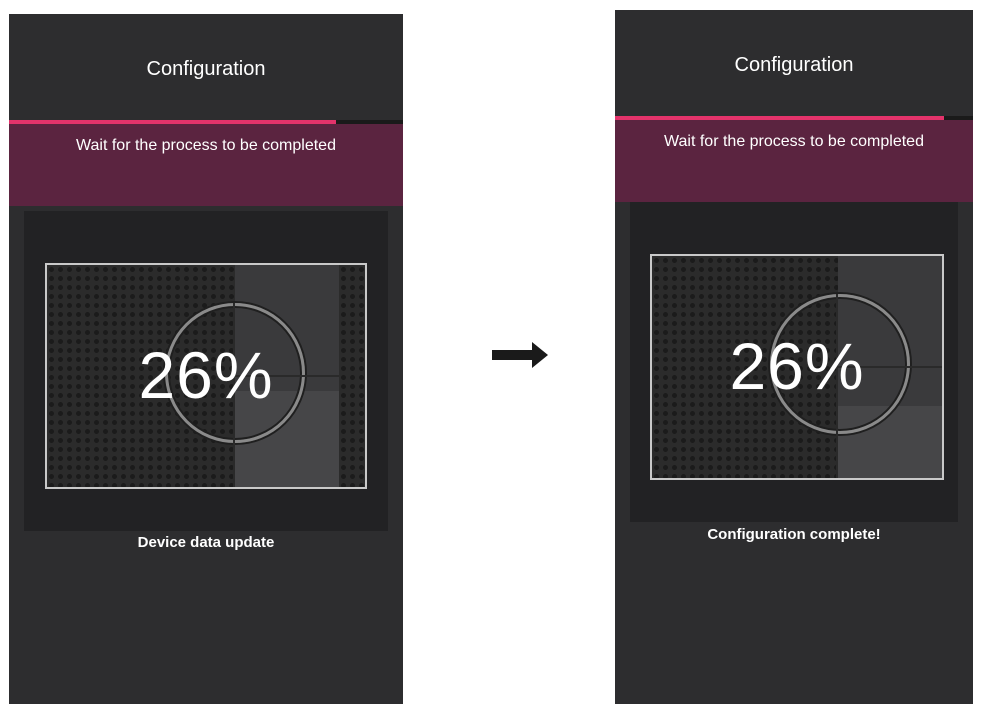 This screenshot has width=993, height=704. Describe the element at coordinates (520, 355) in the screenshot. I see `arrow-right-icon` at that location.